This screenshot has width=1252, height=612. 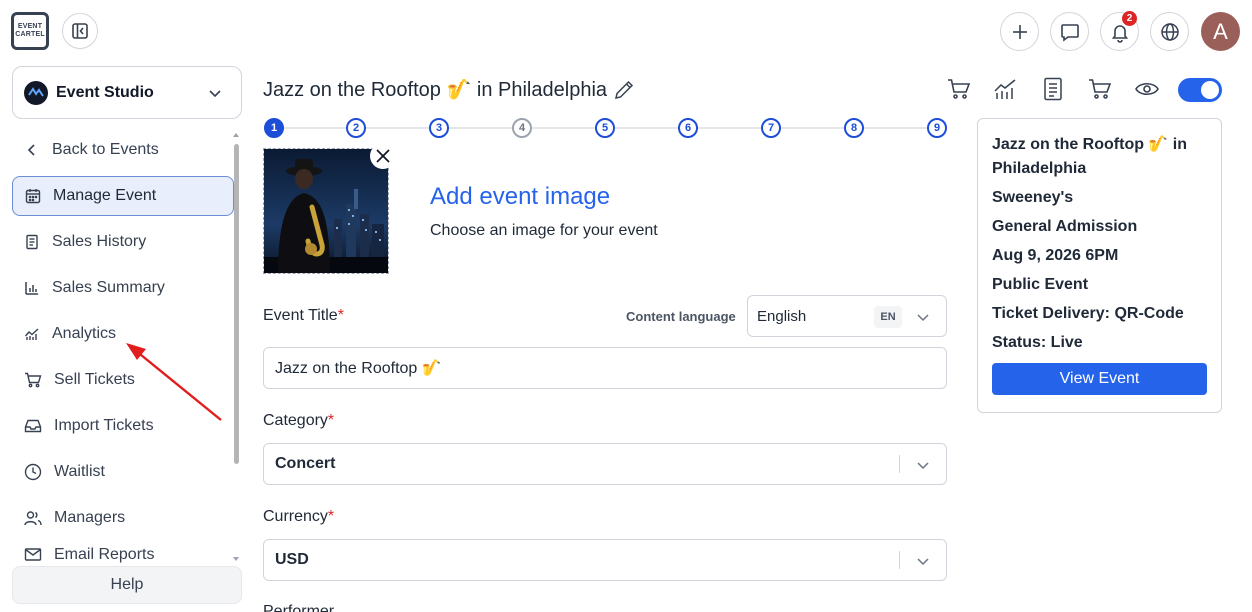 I want to click on summary-date: Aug 9, 2026 6PM, so click(x=1055, y=255).